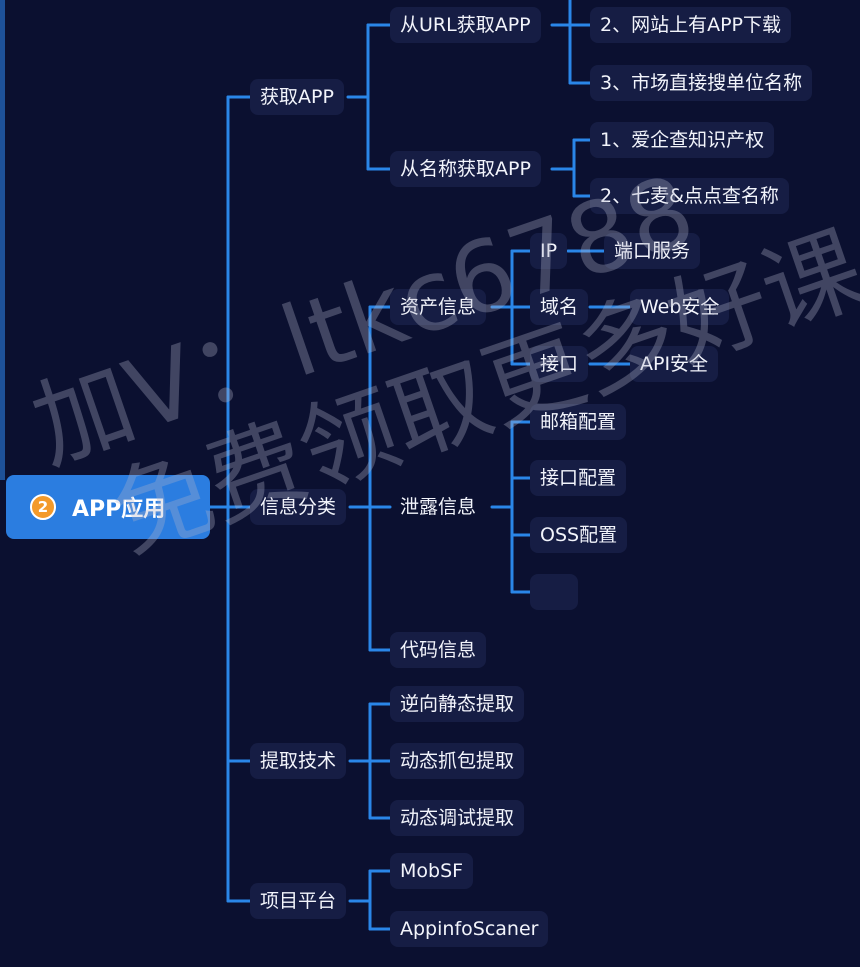 This screenshot has width=860, height=967. Describe the element at coordinates (559, 307) in the screenshot. I see `node-domain: 域名` at that location.